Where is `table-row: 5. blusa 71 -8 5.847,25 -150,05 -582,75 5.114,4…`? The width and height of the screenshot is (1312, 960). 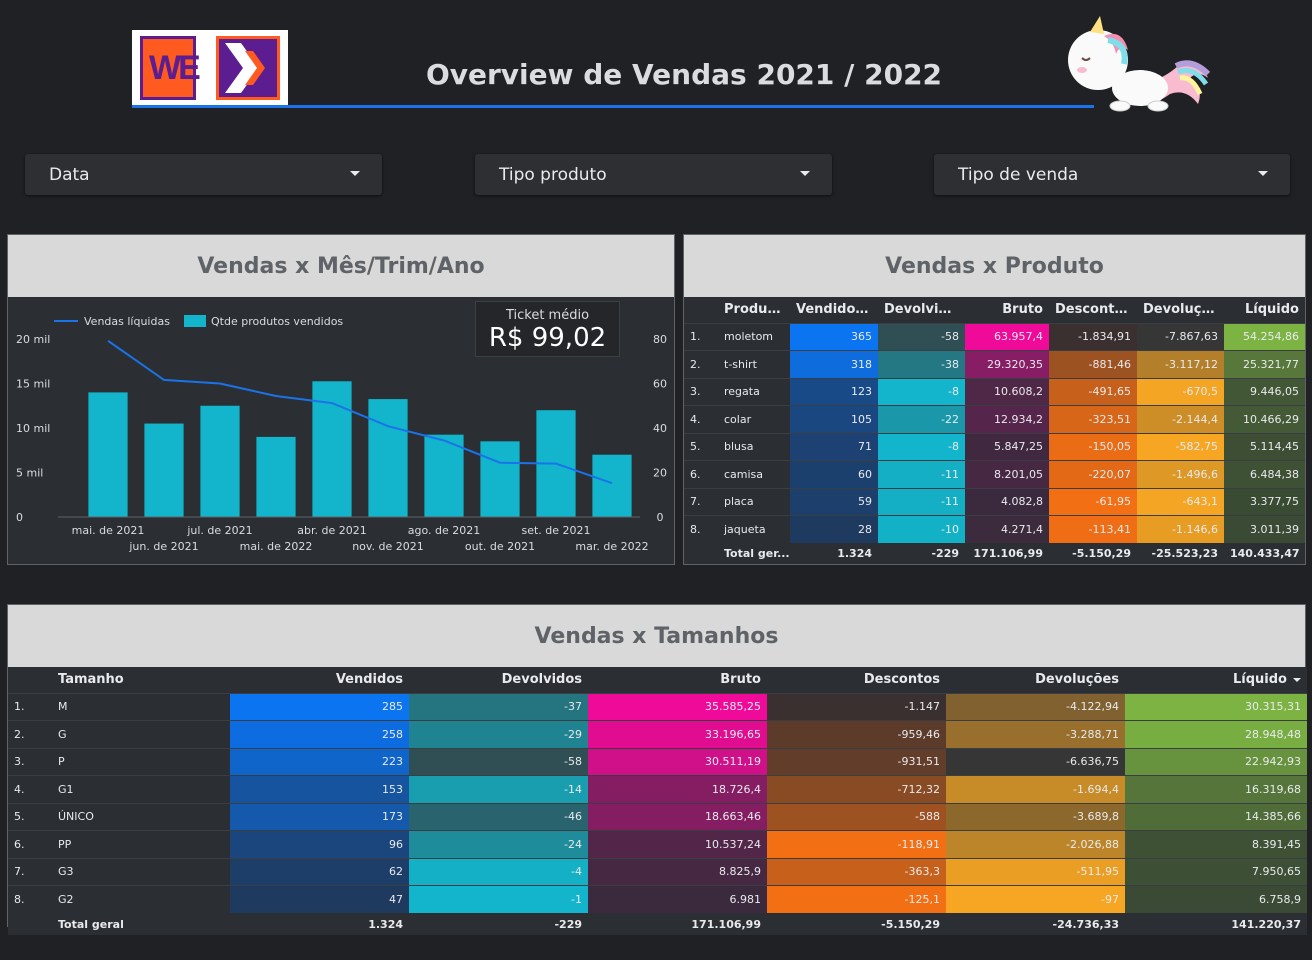 table-row: 5. blusa 71 -8 5.847,25 -150,05 -582,75 5.114,4… is located at coordinates (994, 446).